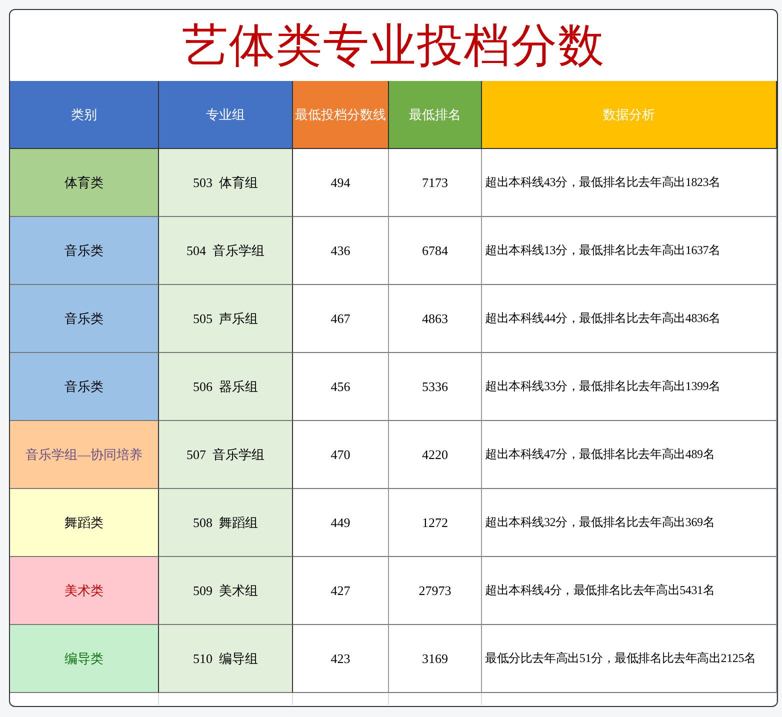  What do you see at coordinates (341, 251) in the screenshot?
I see `table-cell: 436` at bounding box center [341, 251].